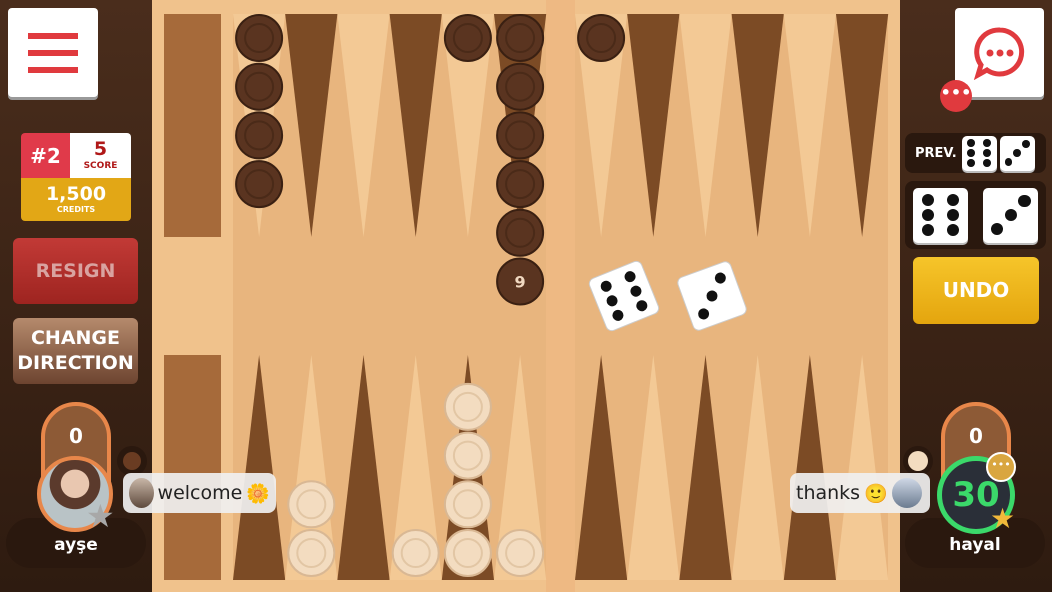 This screenshot has width=1052, height=592. I want to click on resign-button: RESIGN, so click(75, 271).